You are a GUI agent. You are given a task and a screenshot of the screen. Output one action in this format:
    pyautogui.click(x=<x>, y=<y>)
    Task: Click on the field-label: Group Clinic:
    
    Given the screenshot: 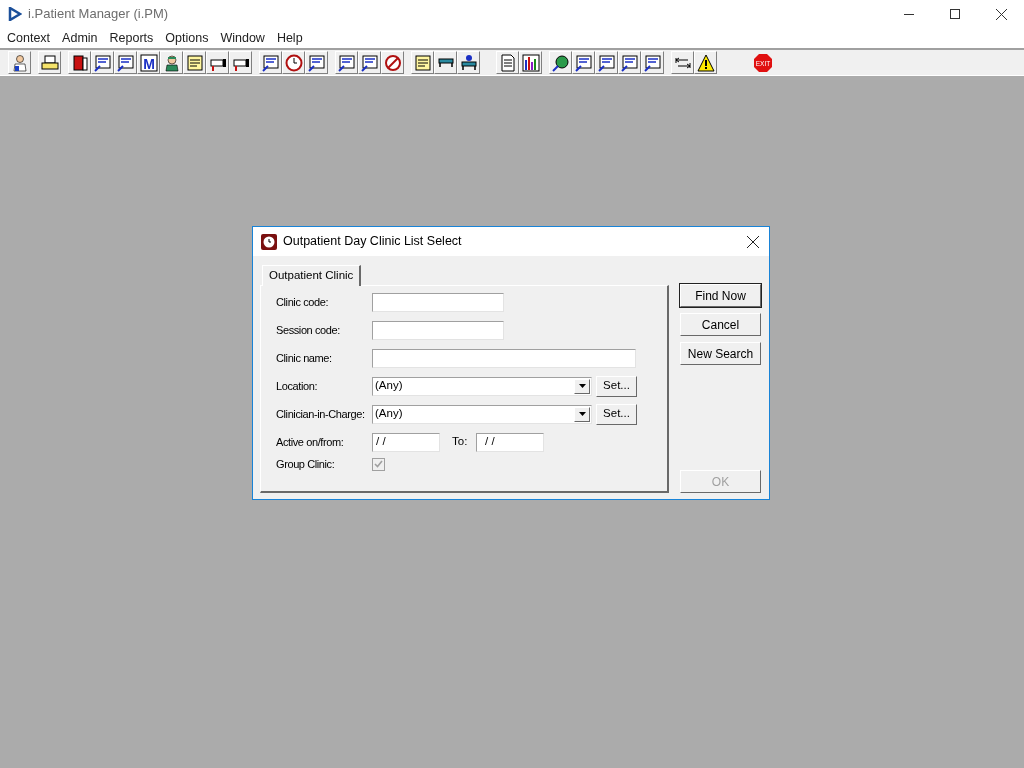 What is the action you would take?
    pyautogui.click(x=305, y=464)
    